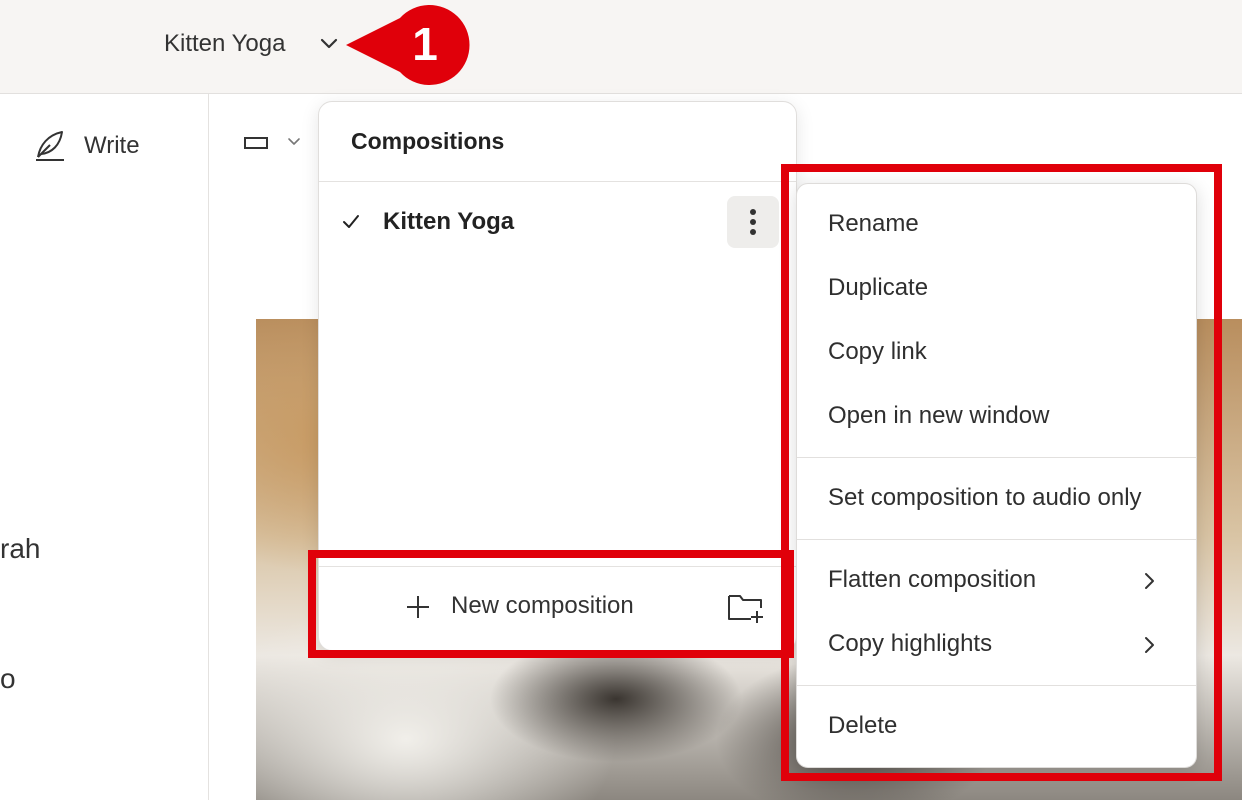 The image size is (1242, 800). I want to click on menu-item-label: Delete, so click(863, 725).